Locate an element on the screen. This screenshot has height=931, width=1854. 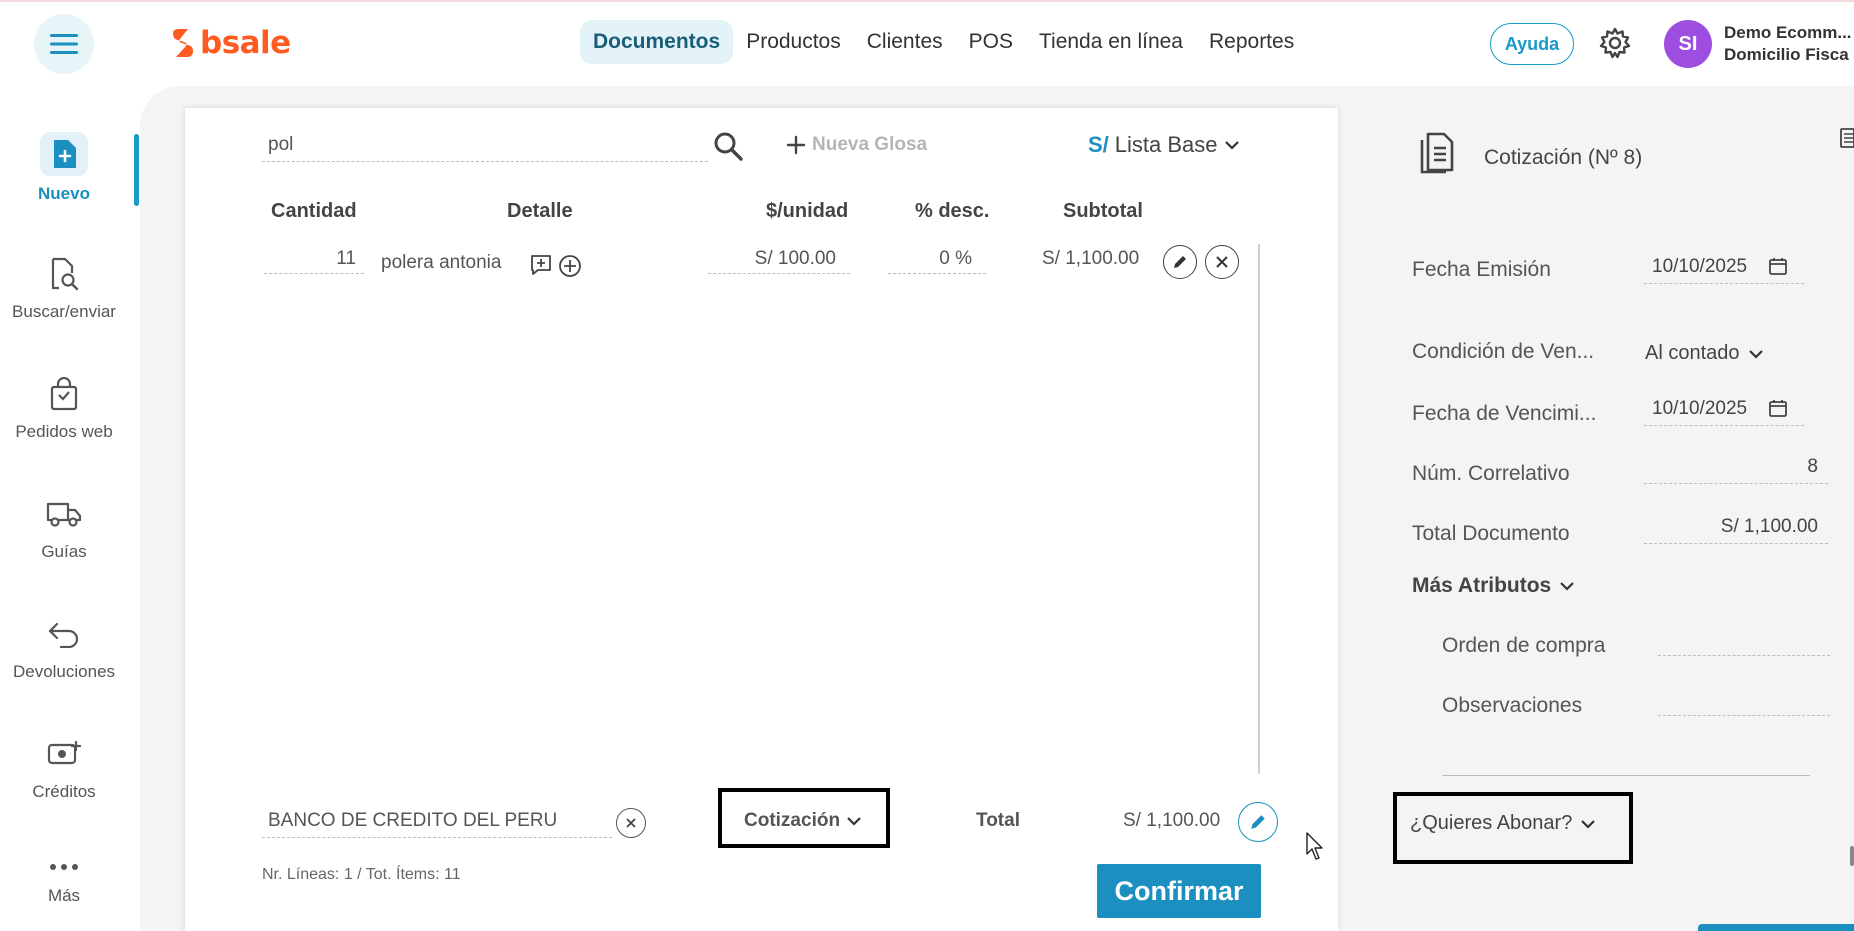
new-glosa-label: Nueva Glosa is located at coordinates (870, 144).